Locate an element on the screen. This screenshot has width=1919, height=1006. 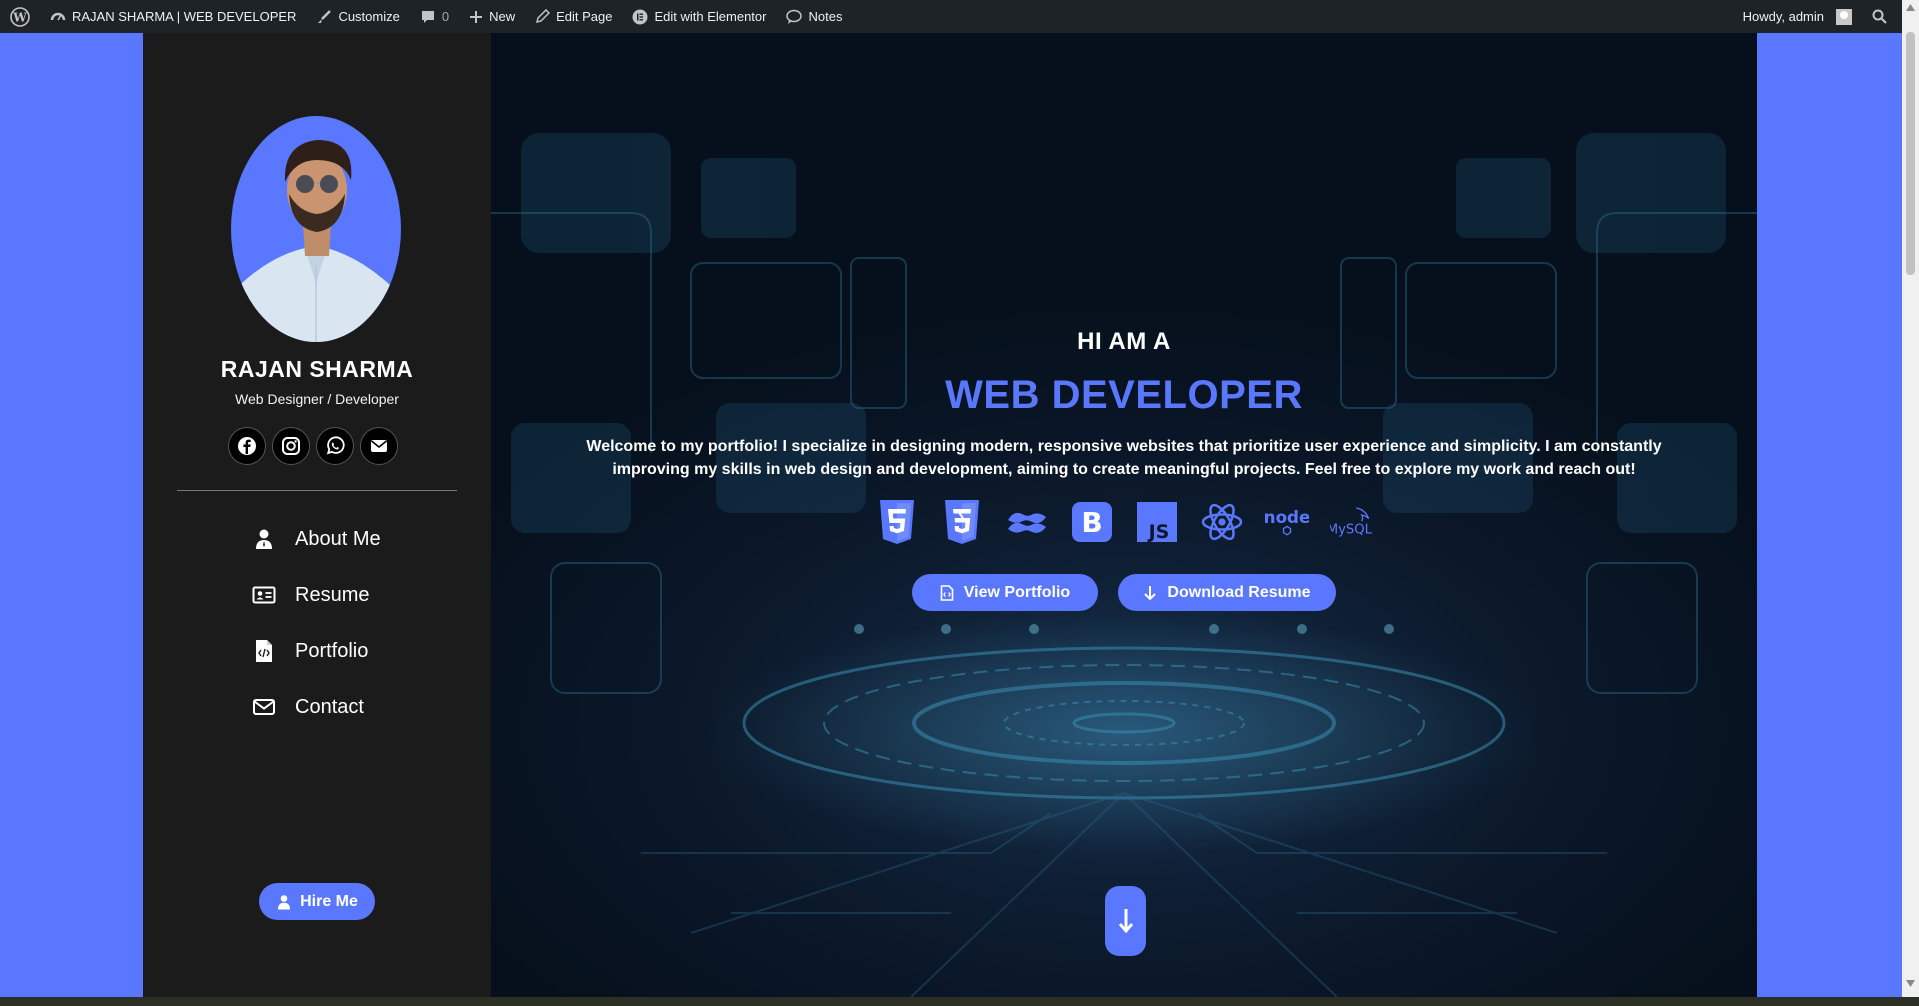
mysql-text: MySQL is located at coordinates (1351, 529).